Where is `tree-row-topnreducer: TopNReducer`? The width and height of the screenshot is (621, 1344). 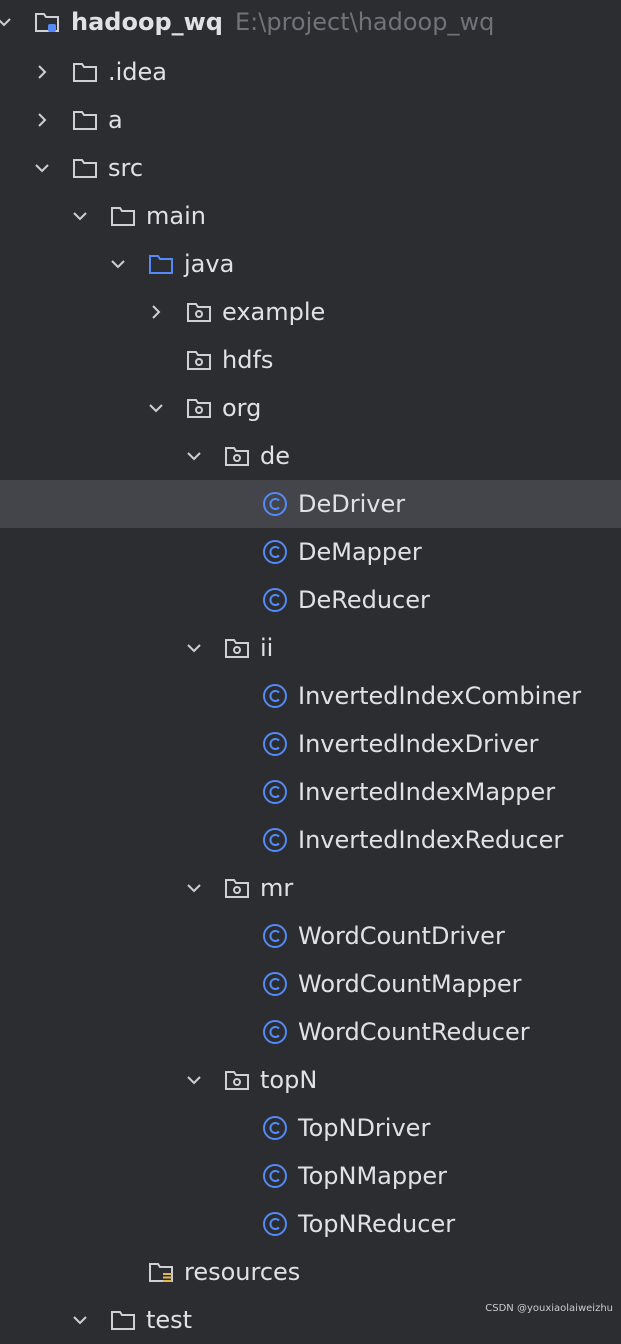
tree-row-topnreducer: TopNReducer is located at coordinates (310, 1224).